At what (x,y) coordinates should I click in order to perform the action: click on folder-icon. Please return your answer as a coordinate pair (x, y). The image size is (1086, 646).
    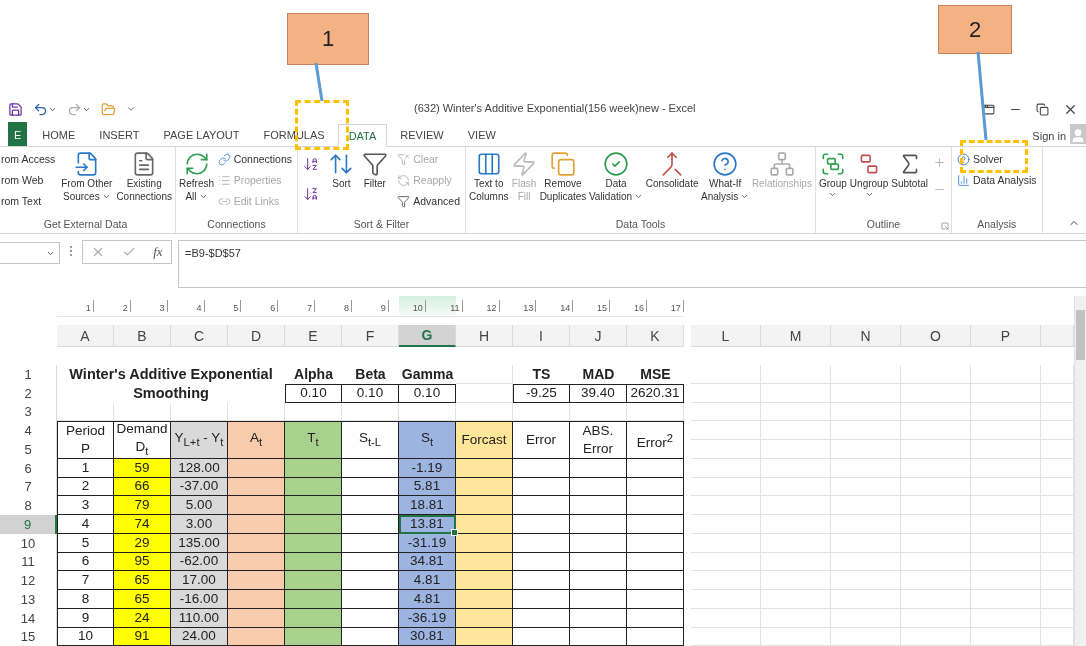
    Looking at the image, I should click on (108, 109).